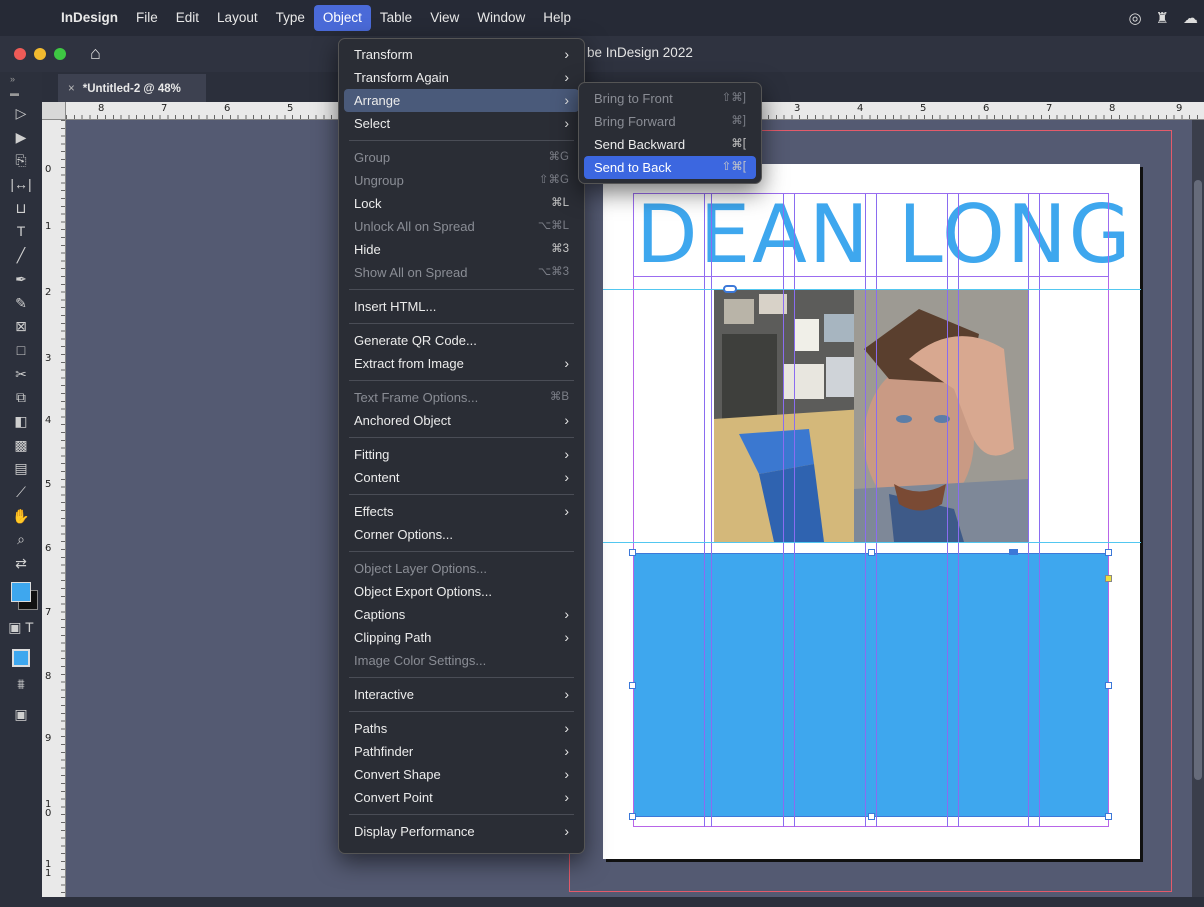 This screenshot has width=1204, height=907. What do you see at coordinates (40, 54) in the screenshot?
I see `minimize-window-button` at bounding box center [40, 54].